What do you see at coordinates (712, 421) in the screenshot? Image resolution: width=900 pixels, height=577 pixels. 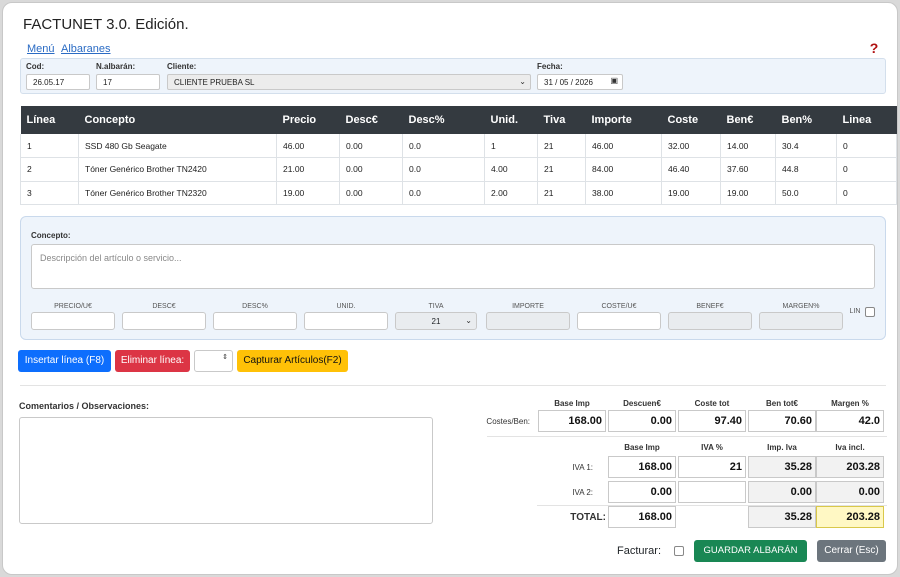 I see `coste-tot-value: 97.40` at bounding box center [712, 421].